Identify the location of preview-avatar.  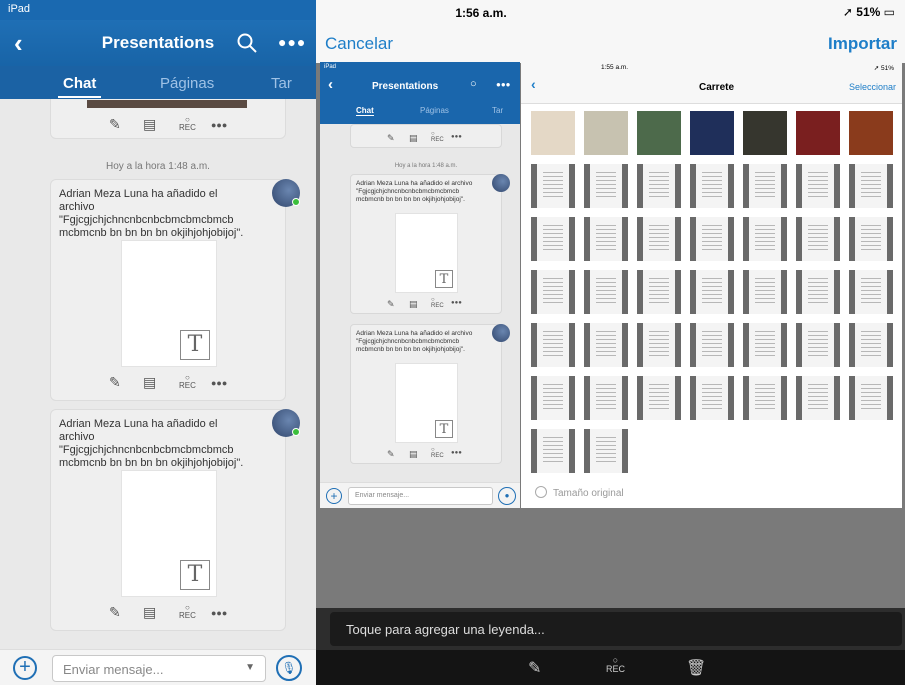
(501, 333).